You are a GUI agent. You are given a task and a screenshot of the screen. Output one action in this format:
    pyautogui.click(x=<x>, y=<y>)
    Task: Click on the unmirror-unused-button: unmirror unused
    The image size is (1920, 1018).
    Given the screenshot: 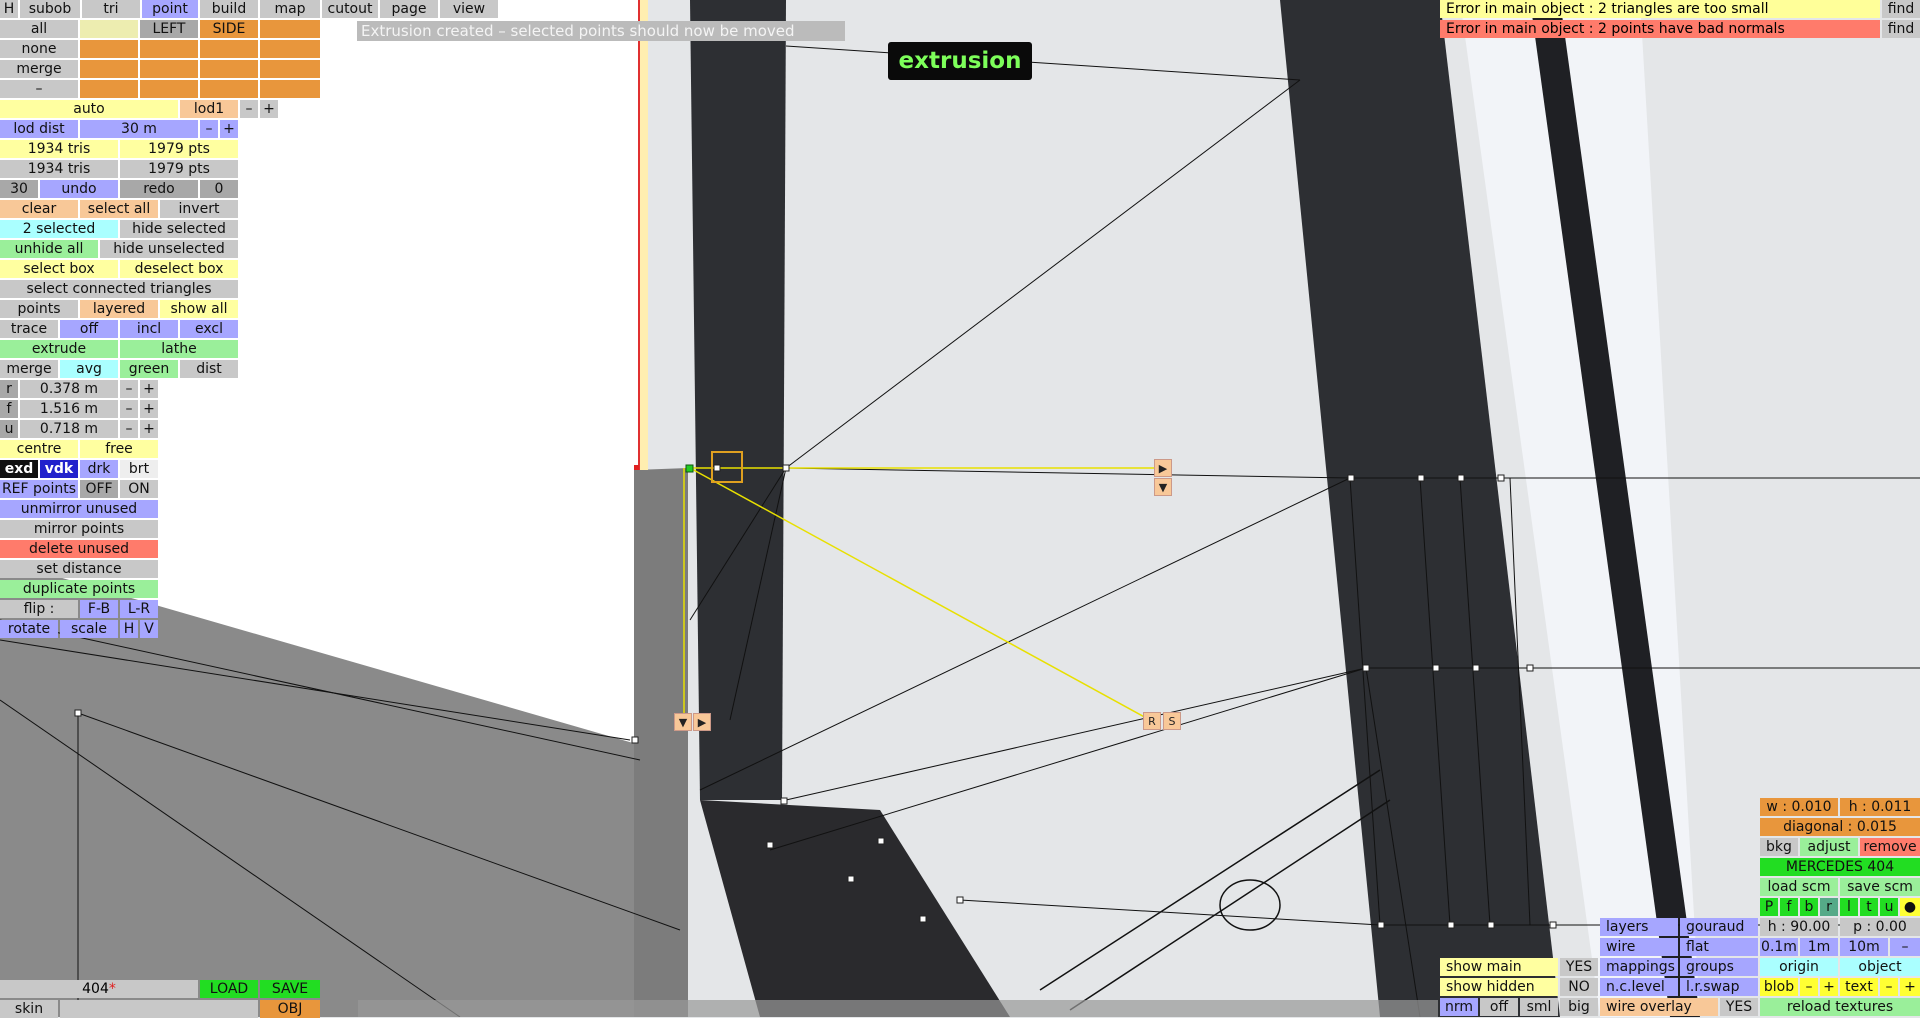 What is the action you would take?
    pyautogui.click(x=79, y=509)
    